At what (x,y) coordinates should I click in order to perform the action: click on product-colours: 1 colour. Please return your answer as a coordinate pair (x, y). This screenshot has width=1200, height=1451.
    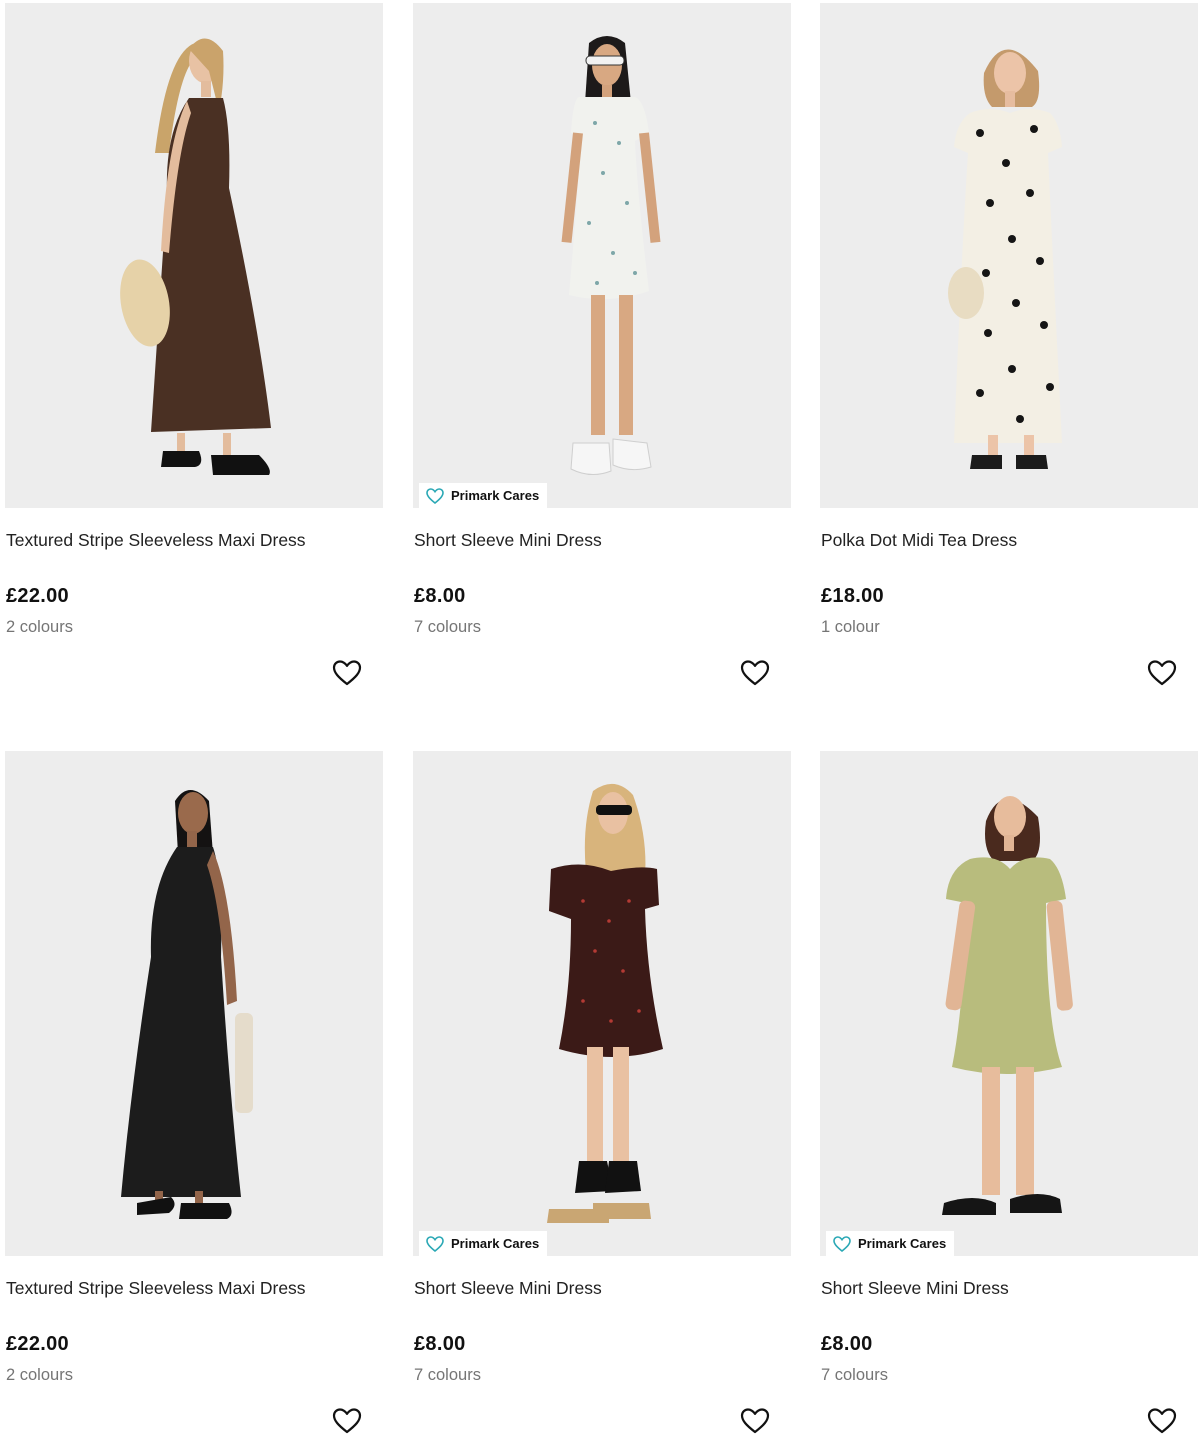
    Looking at the image, I should click on (850, 627).